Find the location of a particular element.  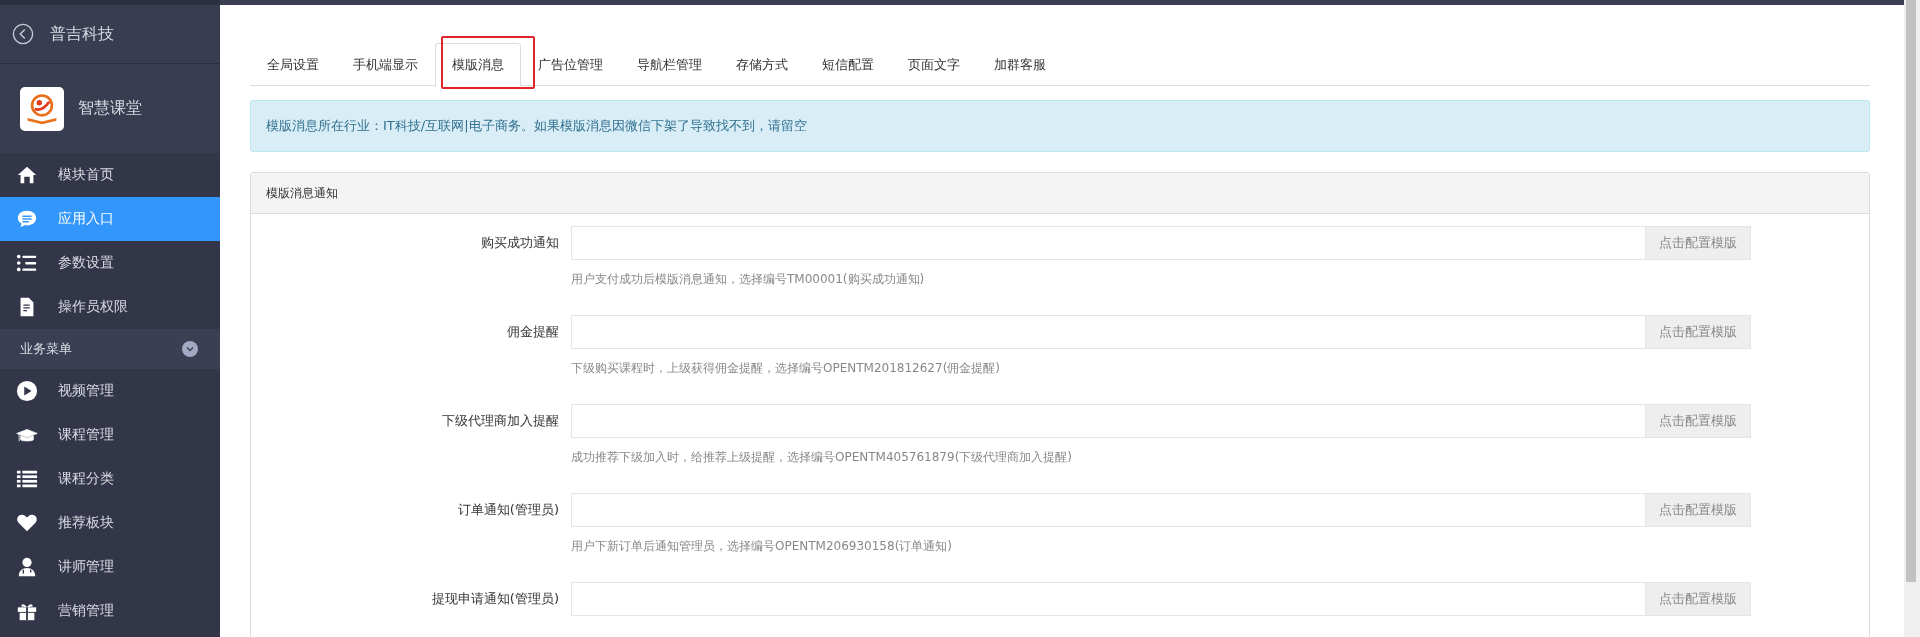

tab: 全局设置 is located at coordinates (293, 64).